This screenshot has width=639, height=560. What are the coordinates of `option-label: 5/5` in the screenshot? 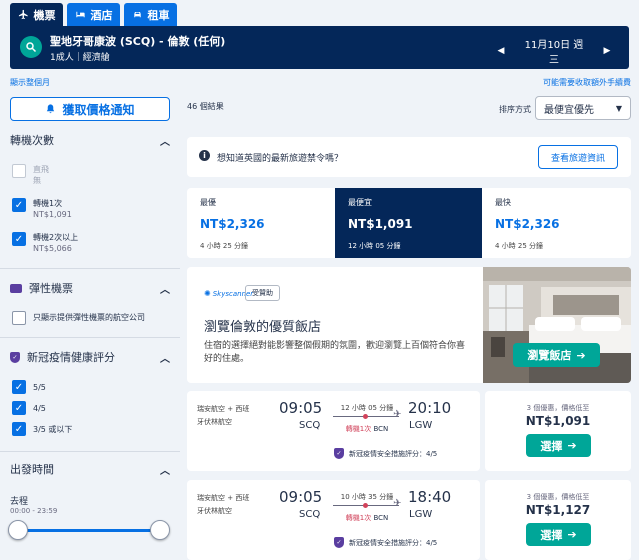 It's located at (39, 387).